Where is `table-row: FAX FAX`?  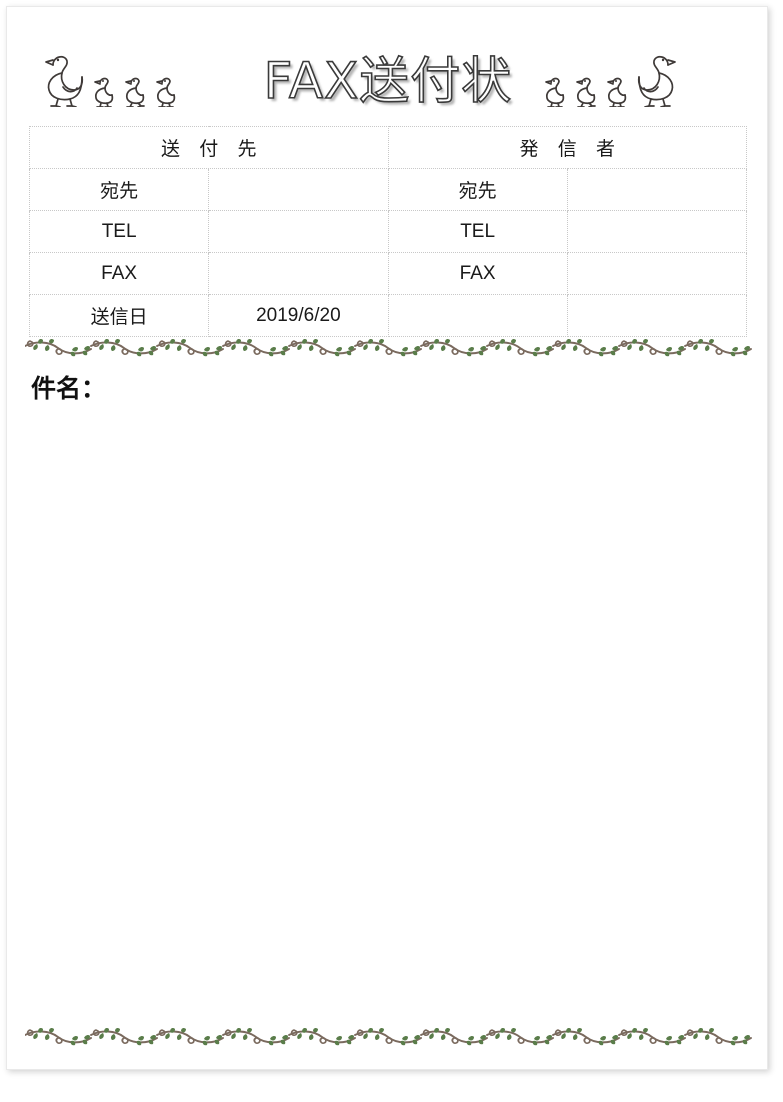 table-row: FAX FAX is located at coordinates (388, 273).